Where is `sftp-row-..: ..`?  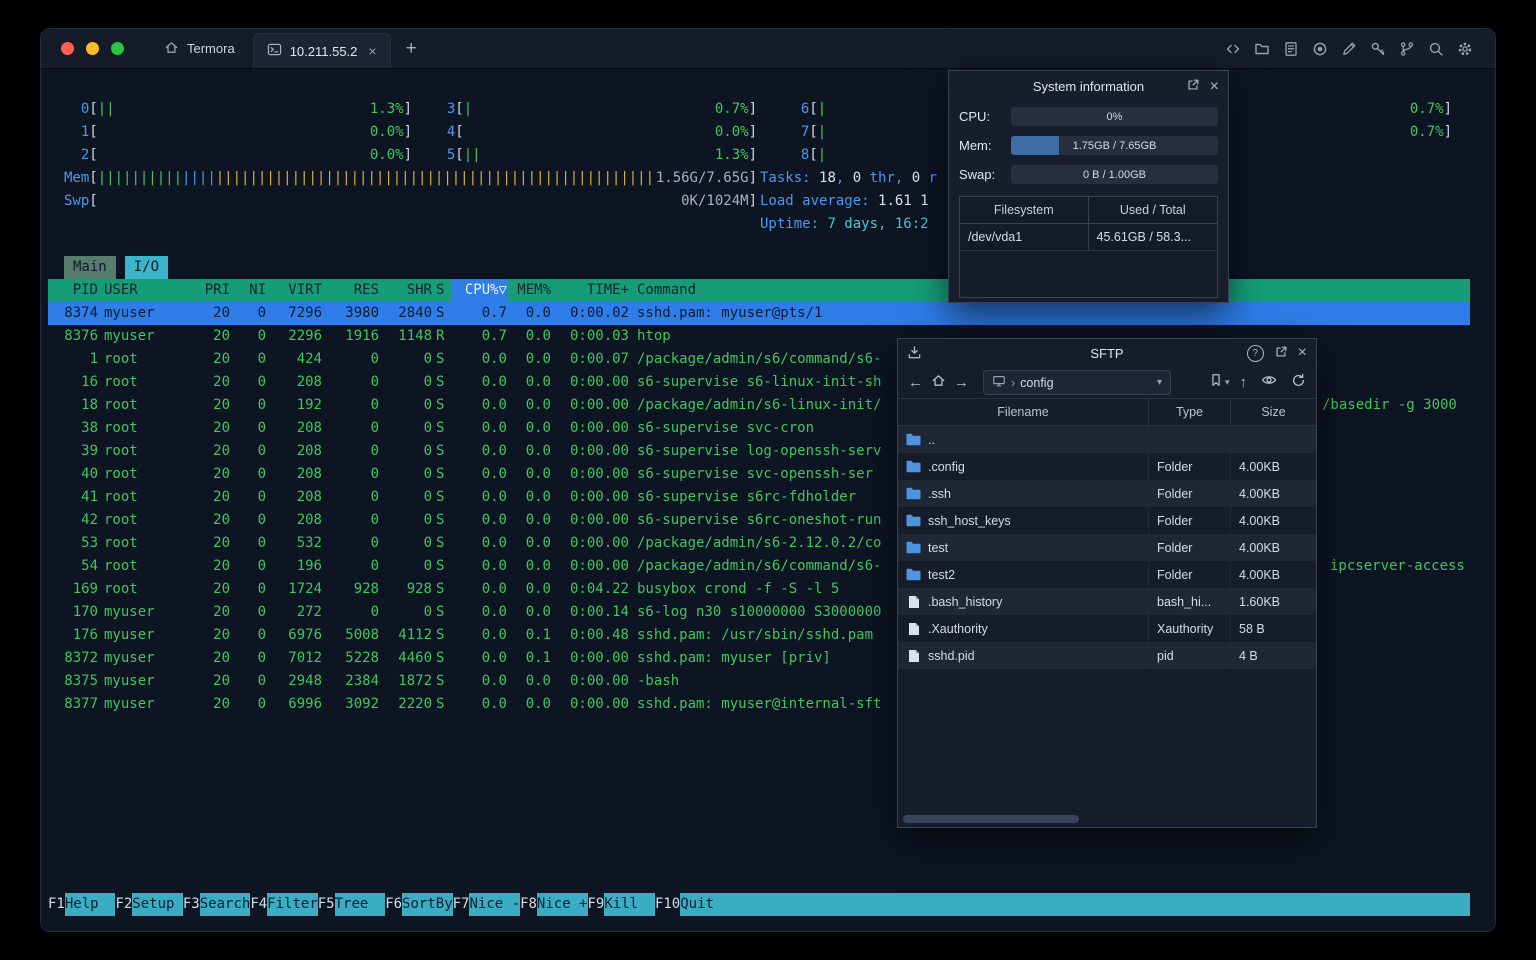
sftp-row-..: .. is located at coordinates (1107, 439).